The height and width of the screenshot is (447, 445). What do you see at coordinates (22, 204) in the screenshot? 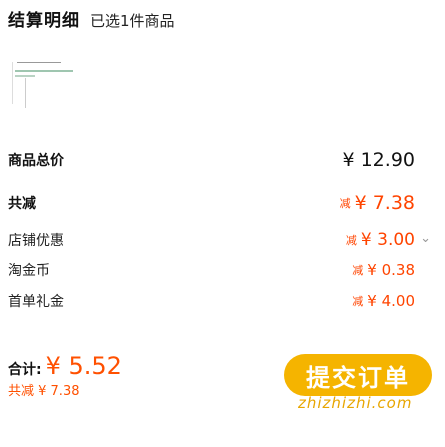
I see `row-label: 共减` at bounding box center [22, 204].